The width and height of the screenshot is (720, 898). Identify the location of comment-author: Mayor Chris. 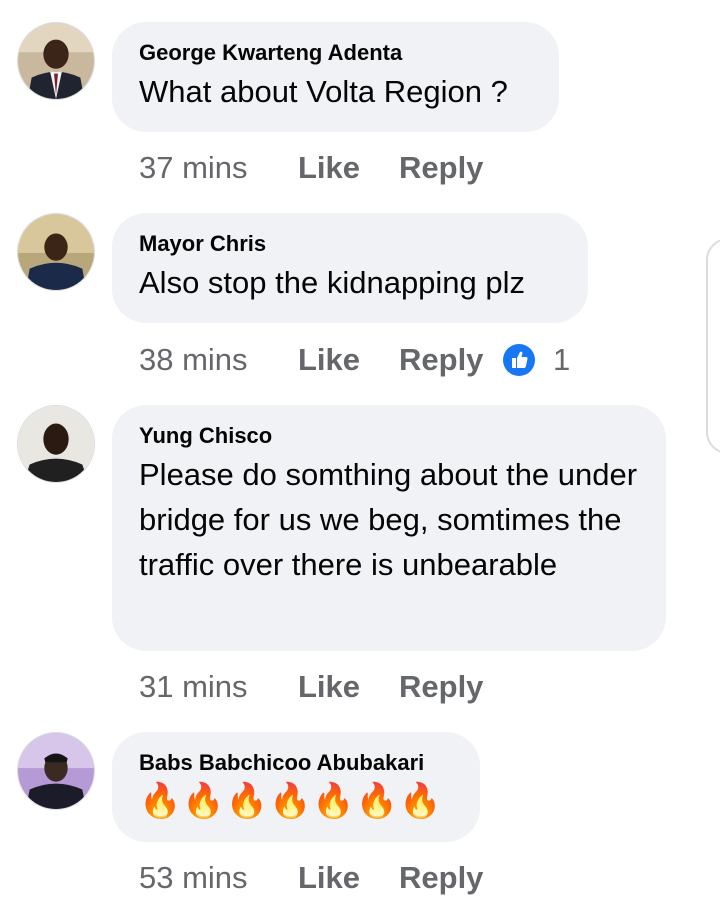
(350, 244).